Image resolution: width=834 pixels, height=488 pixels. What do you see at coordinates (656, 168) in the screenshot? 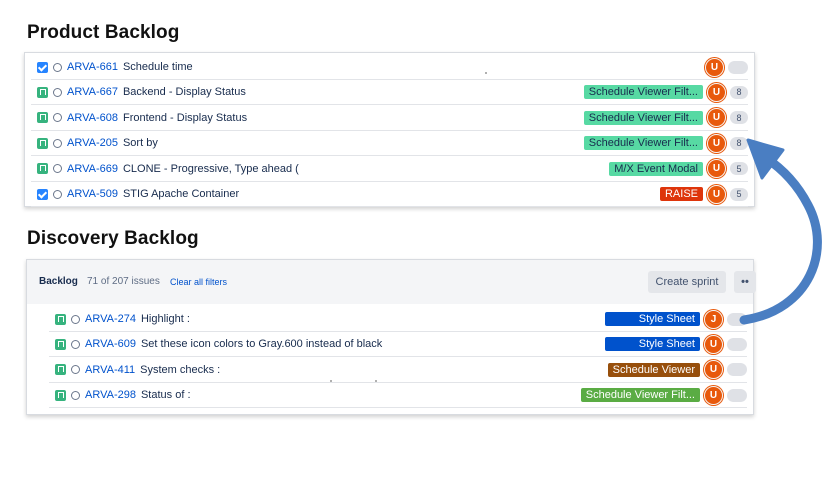
I see `epic-label: M/X Event Modal` at bounding box center [656, 168].